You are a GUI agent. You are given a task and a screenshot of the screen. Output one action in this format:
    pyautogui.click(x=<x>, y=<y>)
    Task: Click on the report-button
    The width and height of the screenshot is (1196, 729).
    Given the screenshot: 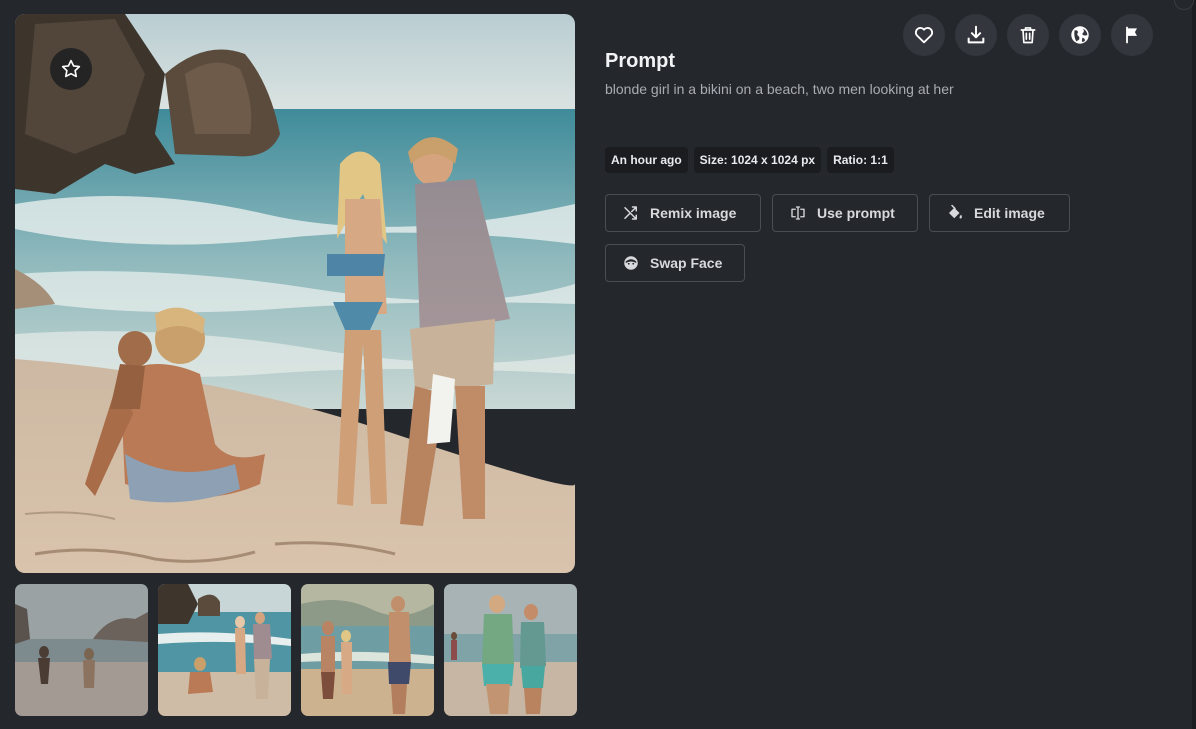 What is the action you would take?
    pyautogui.click(x=1132, y=35)
    